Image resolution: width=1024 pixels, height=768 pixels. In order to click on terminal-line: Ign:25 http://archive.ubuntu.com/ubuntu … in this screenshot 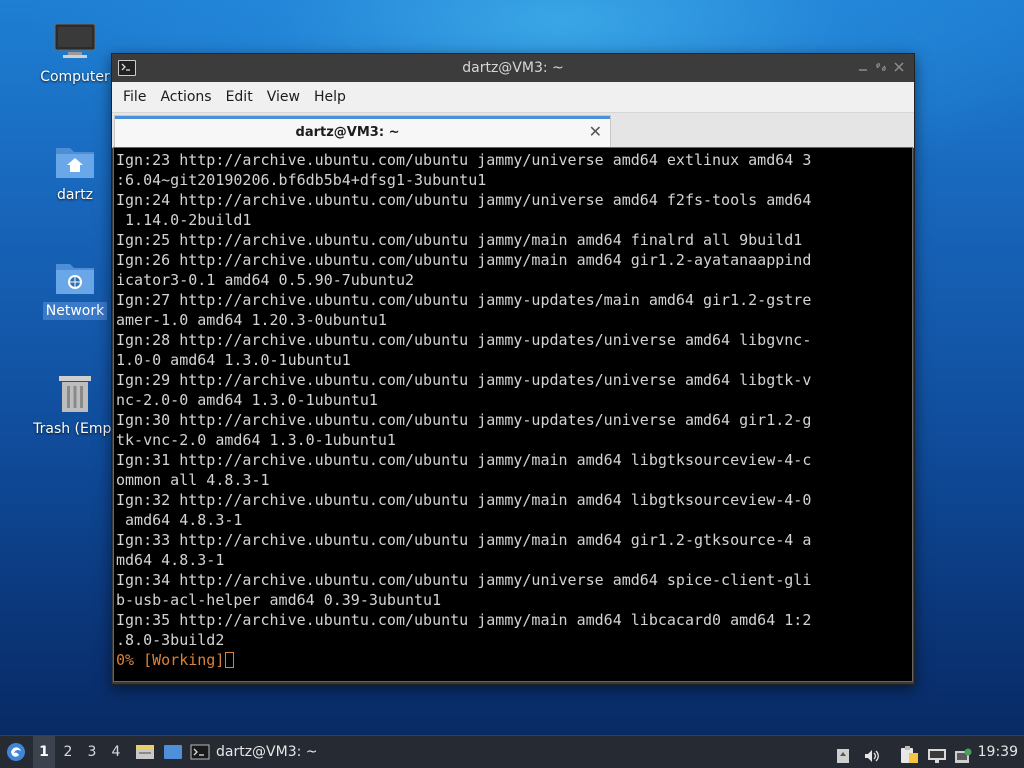, I will do `click(459, 240)`.